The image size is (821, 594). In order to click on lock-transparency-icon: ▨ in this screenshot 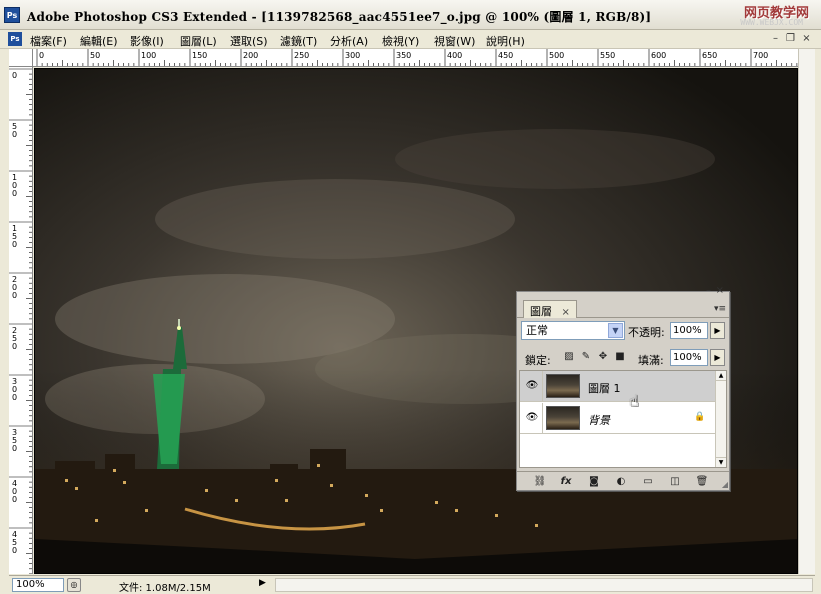, I will do `click(569, 357)`.